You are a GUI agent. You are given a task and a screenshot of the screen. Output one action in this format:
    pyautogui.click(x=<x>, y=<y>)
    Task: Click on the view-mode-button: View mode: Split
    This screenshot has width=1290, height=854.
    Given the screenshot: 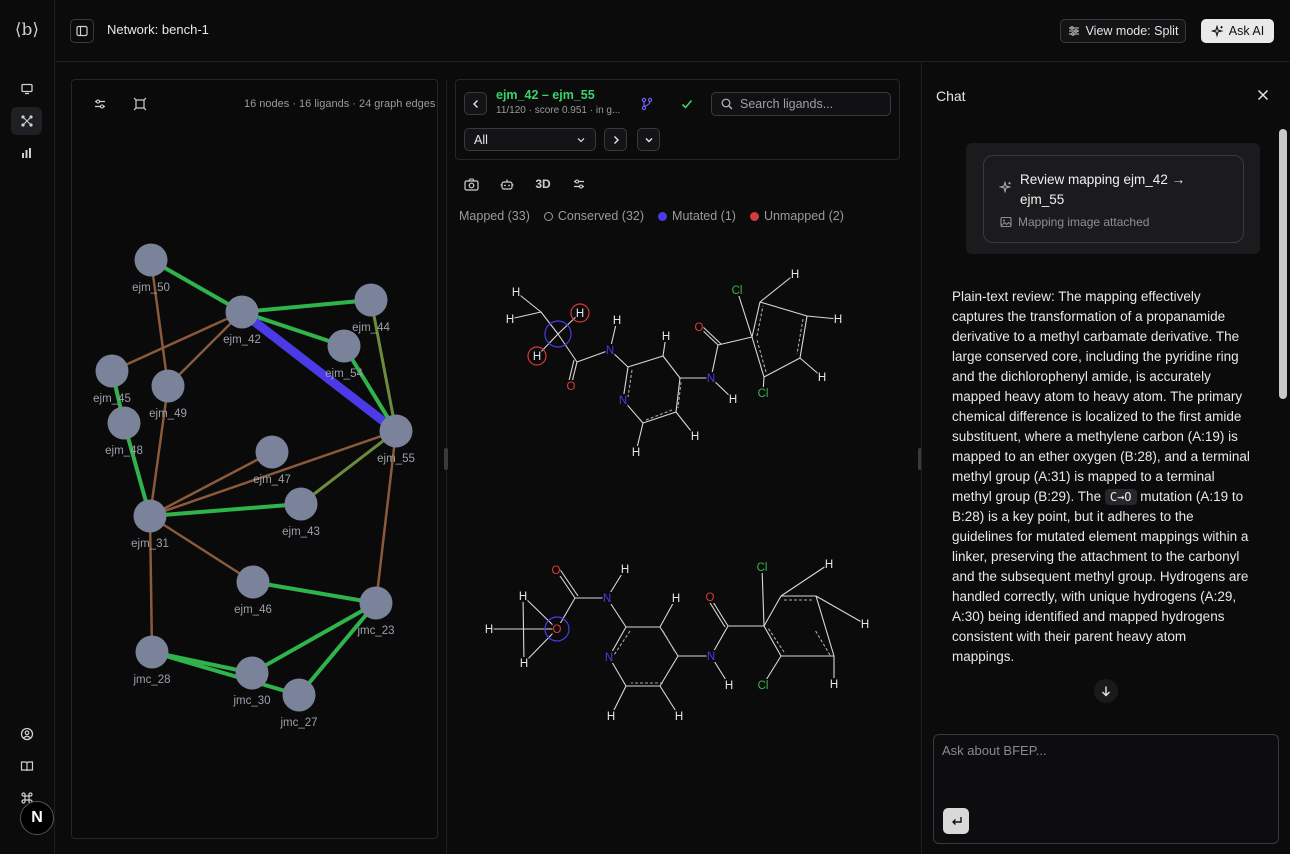 What is the action you would take?
    pyautogui.click(x=1123, y=31)
    